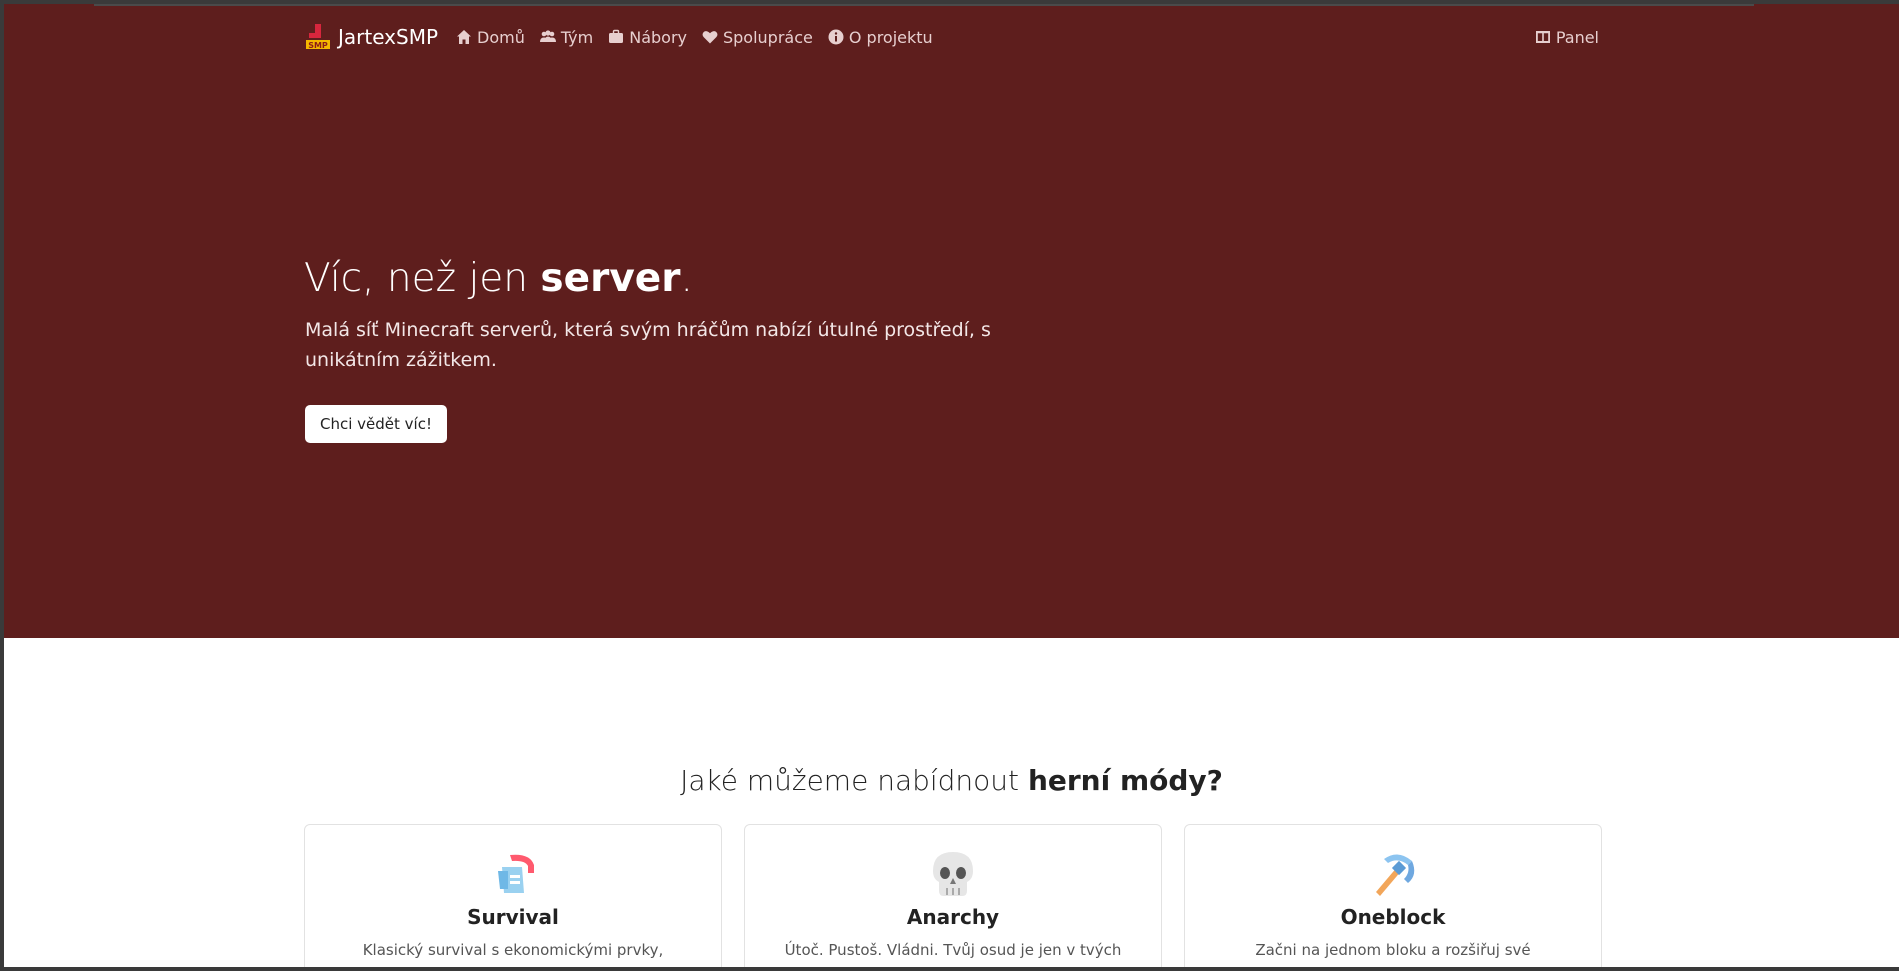  Describe the element at coordinates (464, 37) in the screenshot. I see `home-icon` at that location.